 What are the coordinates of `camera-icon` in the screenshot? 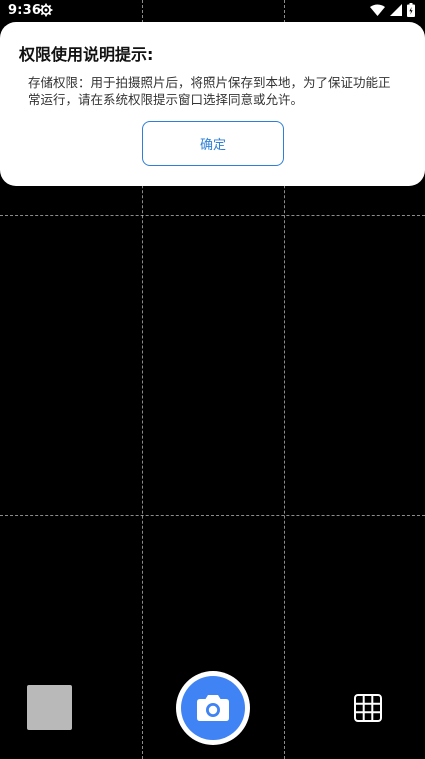 It's located at (213, 708).